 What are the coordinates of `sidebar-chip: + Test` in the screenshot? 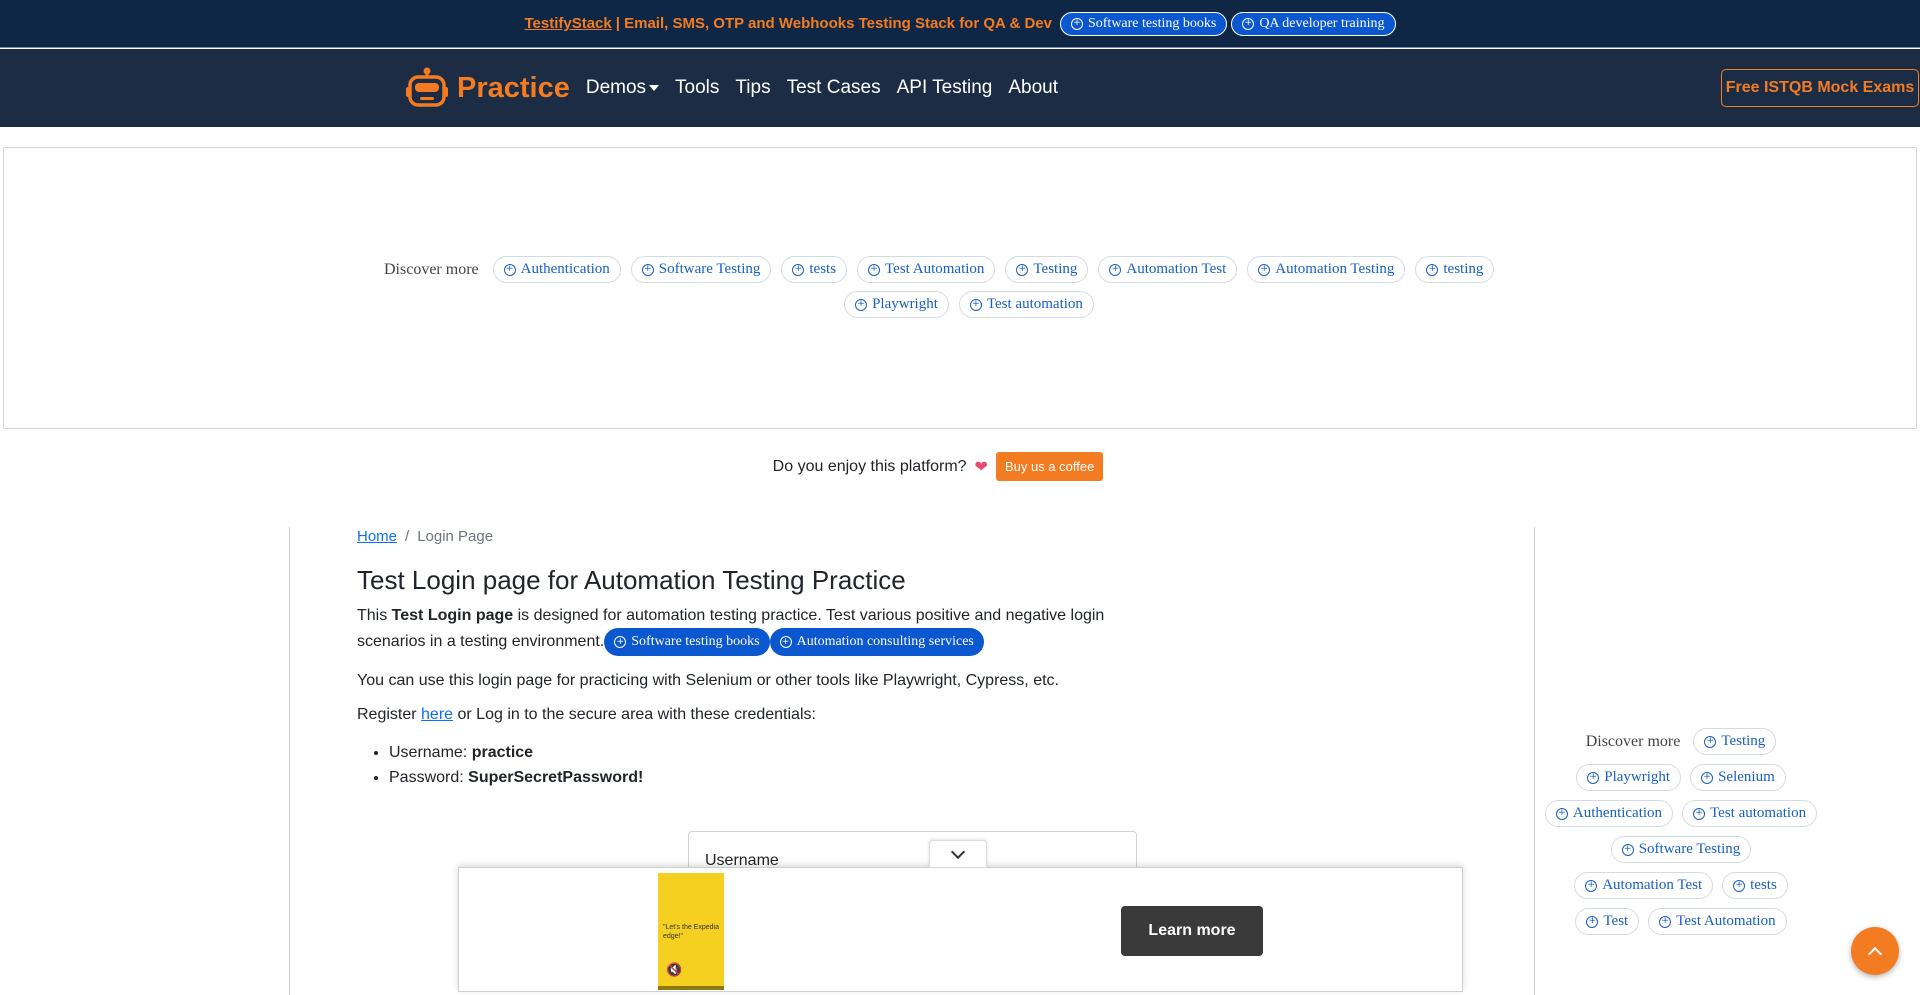 It's located at (1607, 921).